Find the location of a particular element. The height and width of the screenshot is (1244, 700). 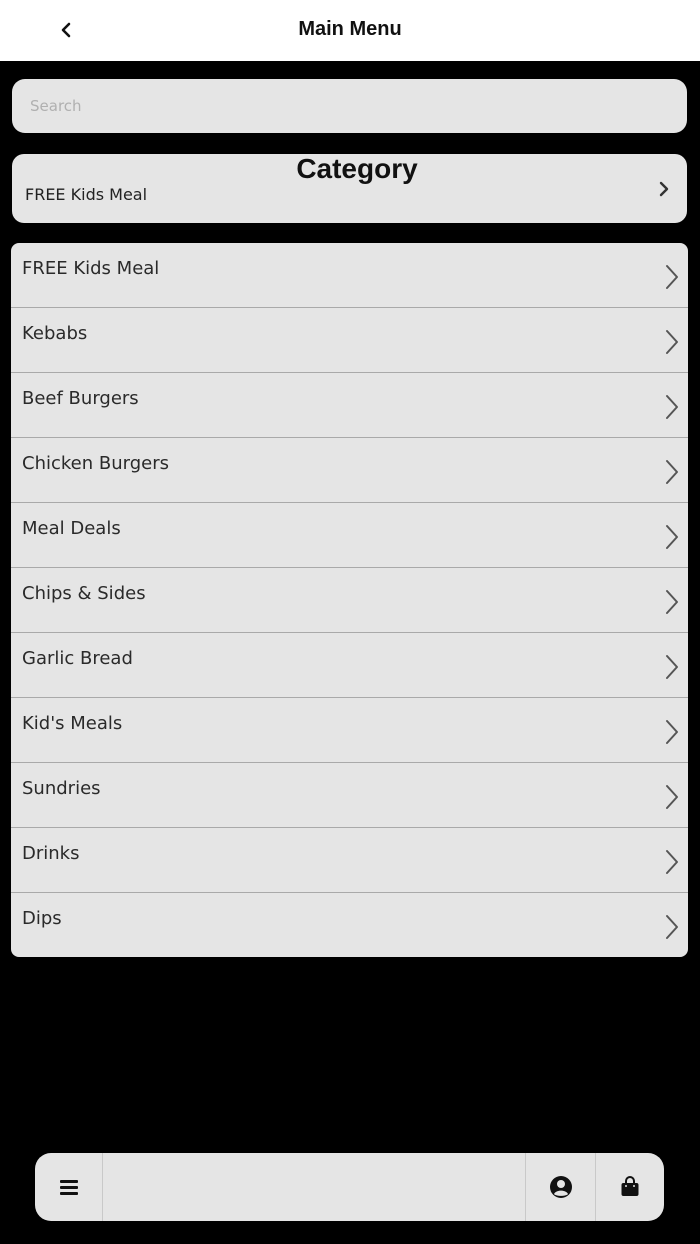

menu-list-item: Sundries is located at coordinates (349, 795).